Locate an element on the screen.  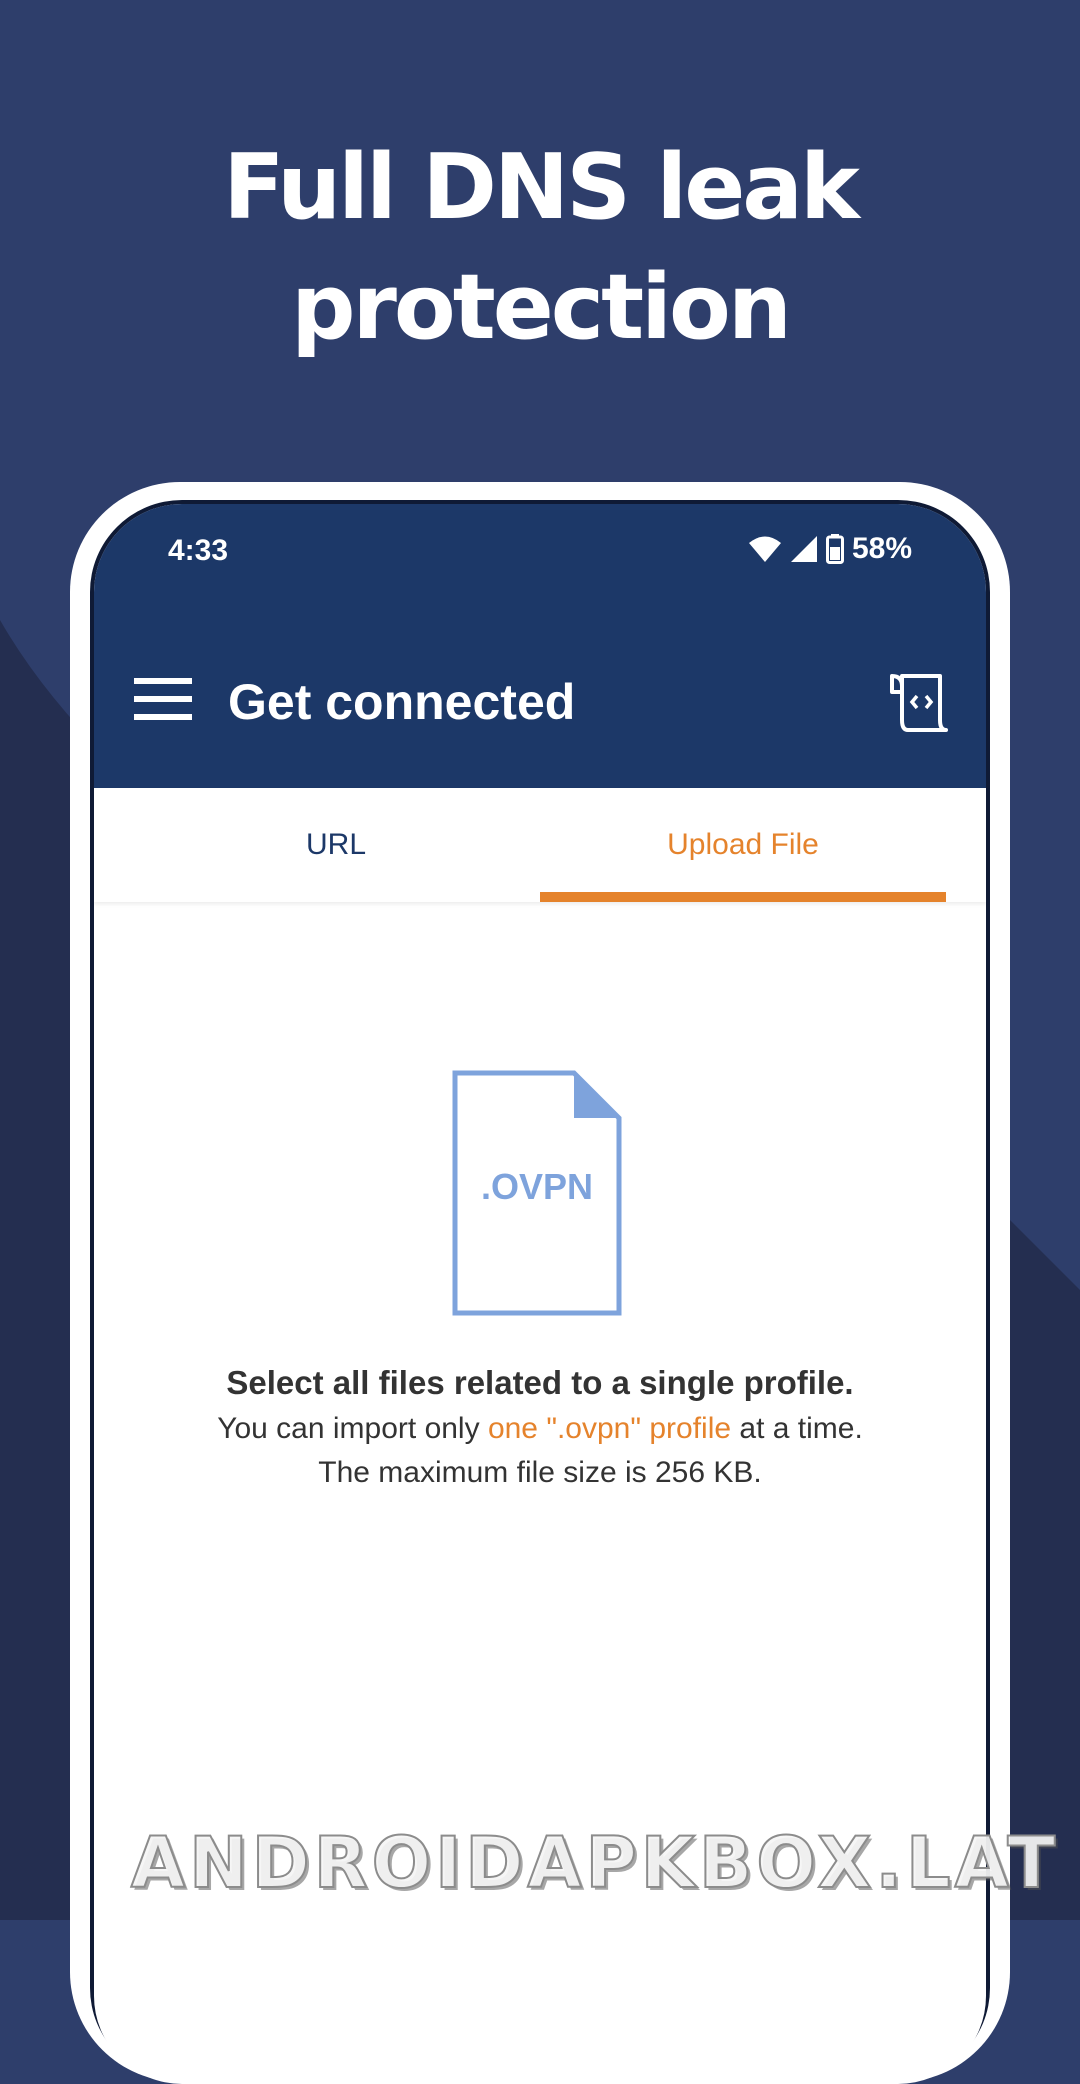
script-file-icon is located at coordinates (919, 703).